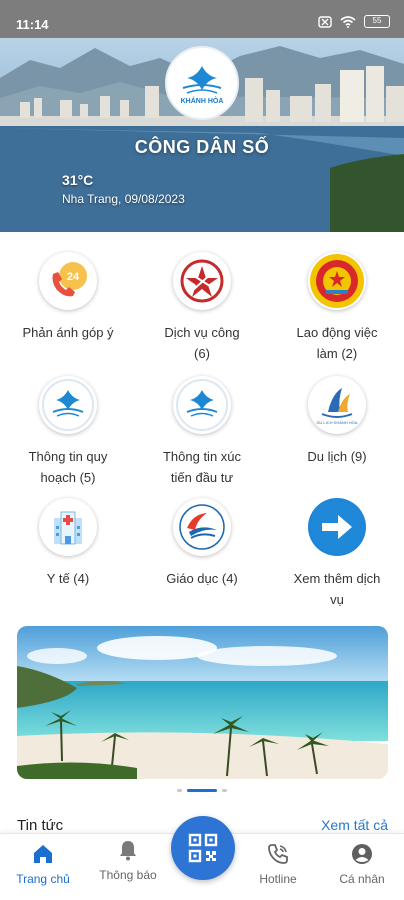 This screenshot has height=900, width=404. I want to click on tourism-logo-icon: DU LỊCH KHÁNH HÒA, so click(337, 405).